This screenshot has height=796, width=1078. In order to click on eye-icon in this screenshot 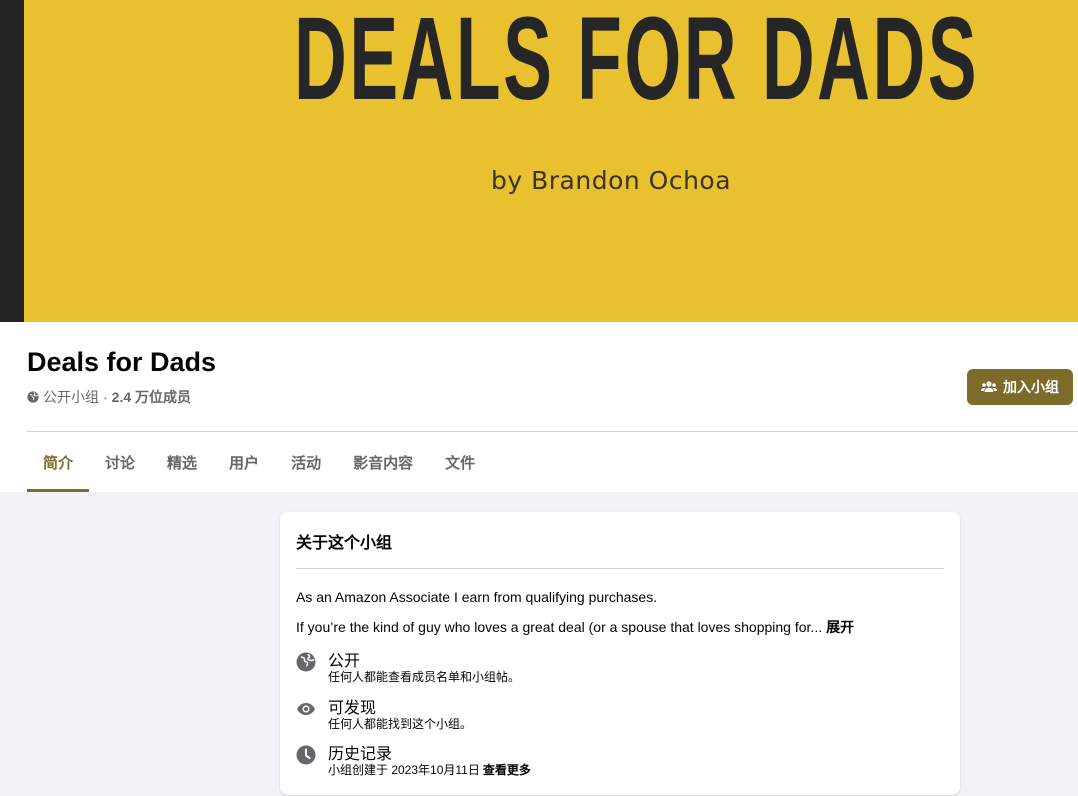, I will do `click(306, 709)`.